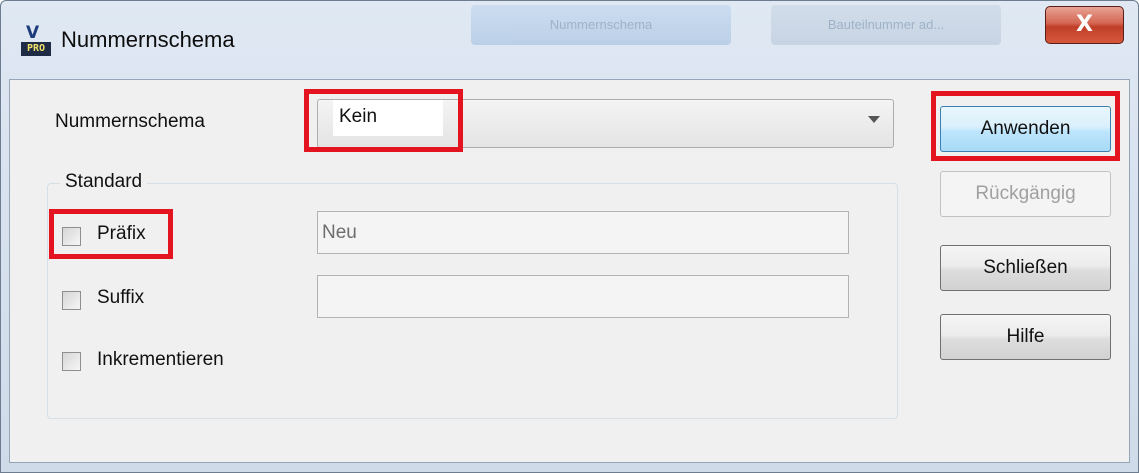 Image resolution: width=1139 pixels, height=473 pixels. I want to click on suffix-label: Suffix, so click(120, 298).